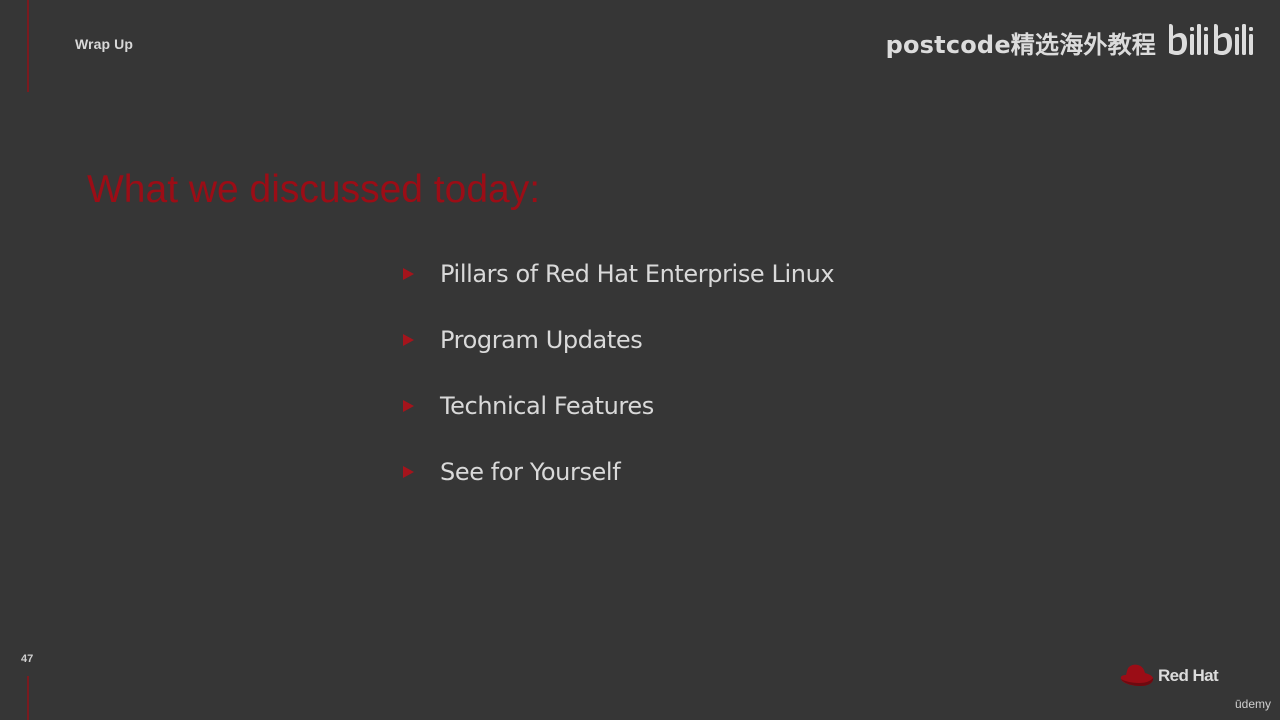  Describe the element at coordinates (547, 406) in the screenshot. I see `bullet-text: Technical Features` at that location.